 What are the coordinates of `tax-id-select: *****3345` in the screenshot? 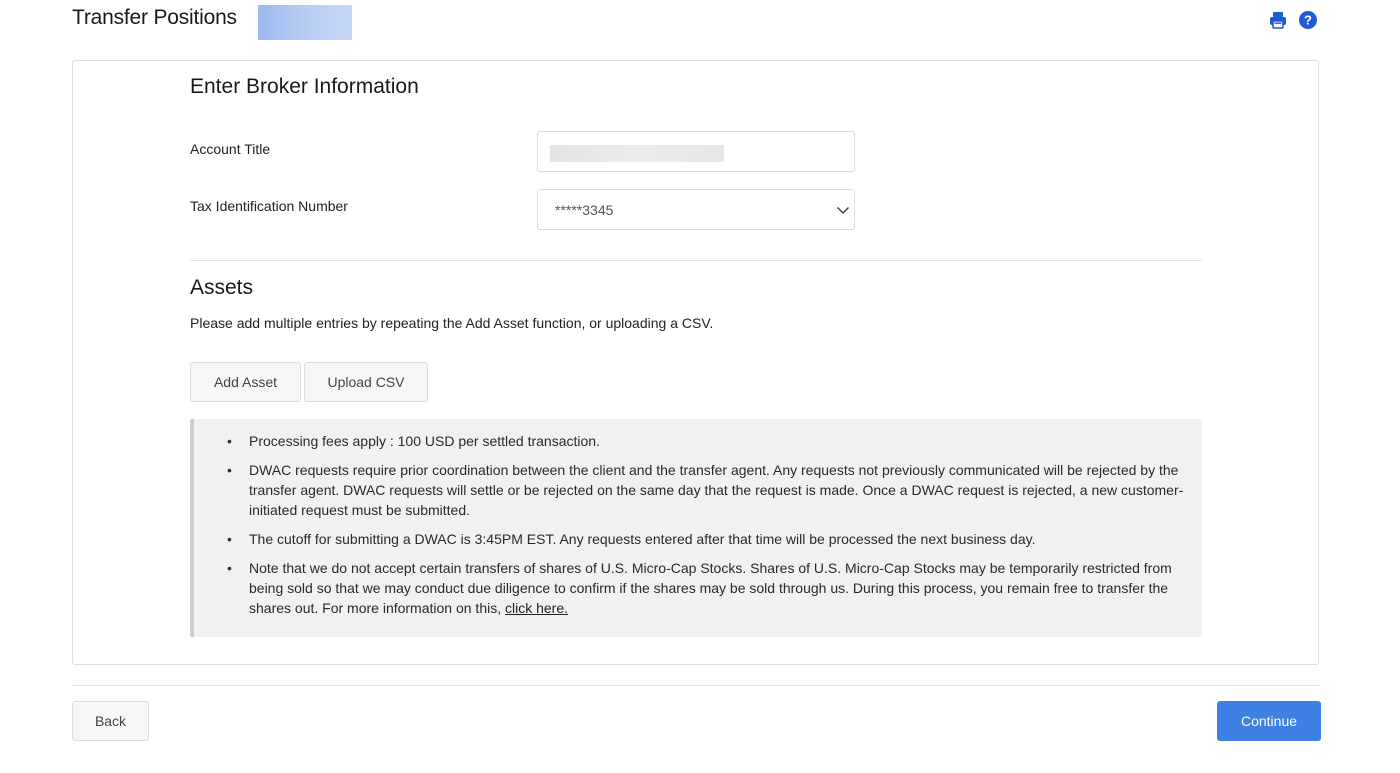 It's located at (696, 209).